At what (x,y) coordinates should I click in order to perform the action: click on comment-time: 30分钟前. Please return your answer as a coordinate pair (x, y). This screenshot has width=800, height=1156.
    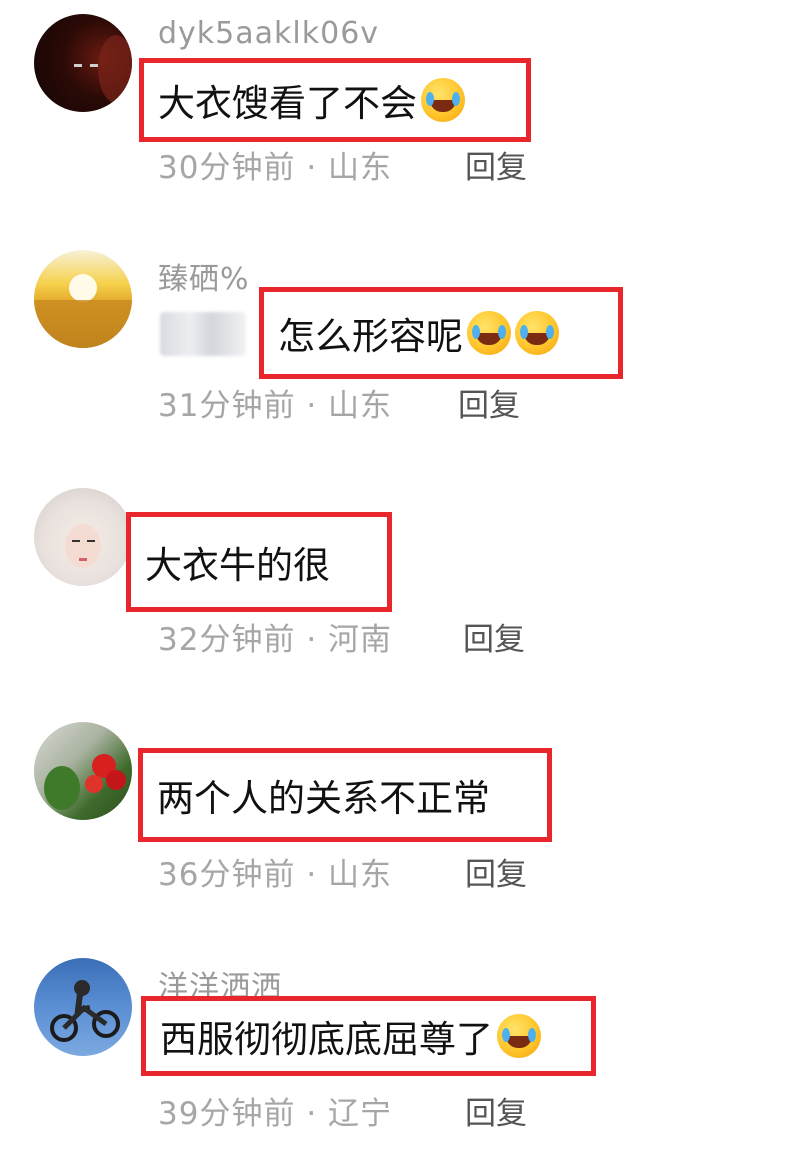
    Looking at the image, I should click on (227, 168).